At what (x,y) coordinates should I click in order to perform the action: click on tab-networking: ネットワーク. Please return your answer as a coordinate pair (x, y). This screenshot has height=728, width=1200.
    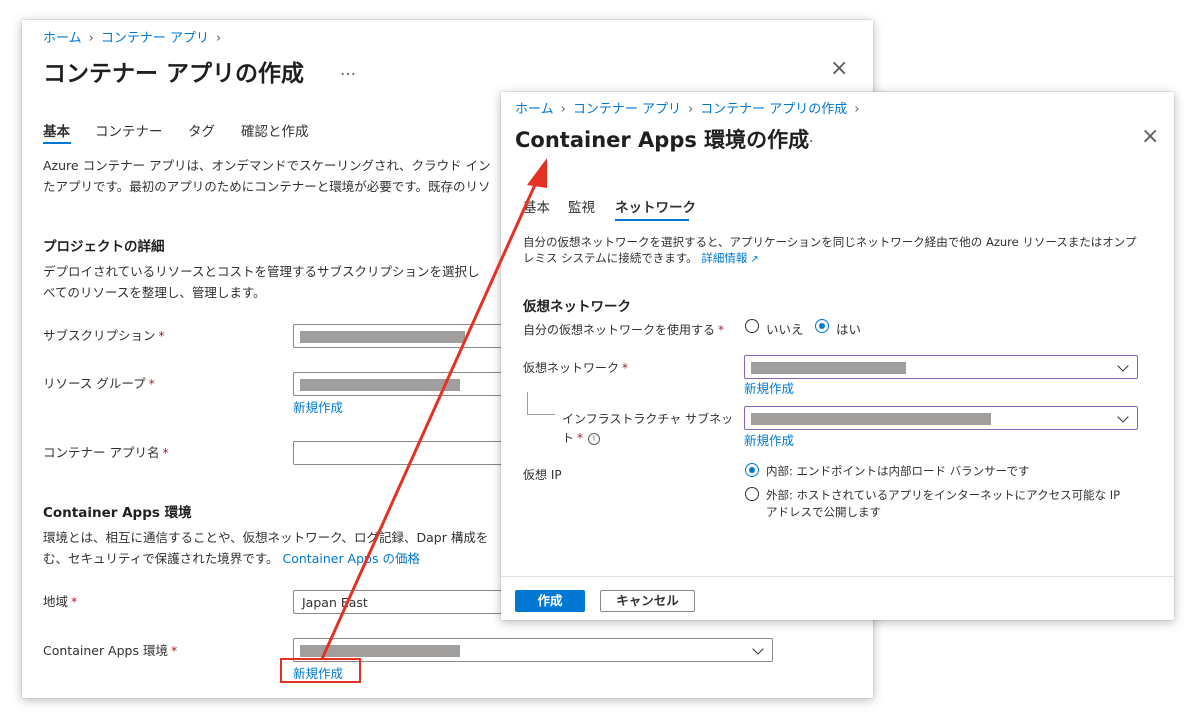
    Looking at the image, I should click on (655, 206).